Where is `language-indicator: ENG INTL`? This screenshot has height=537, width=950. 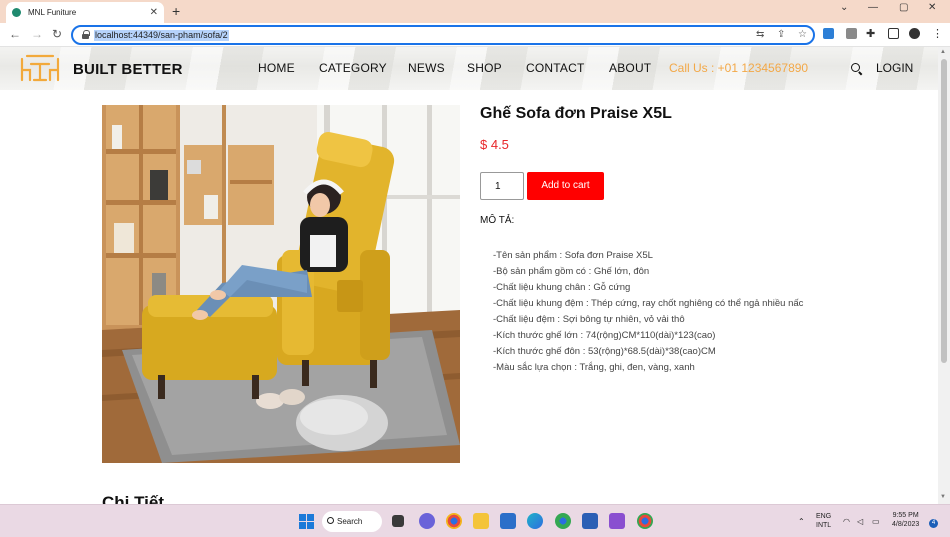 language-indicator: ENG INTL is located at coordinates (823, 521).